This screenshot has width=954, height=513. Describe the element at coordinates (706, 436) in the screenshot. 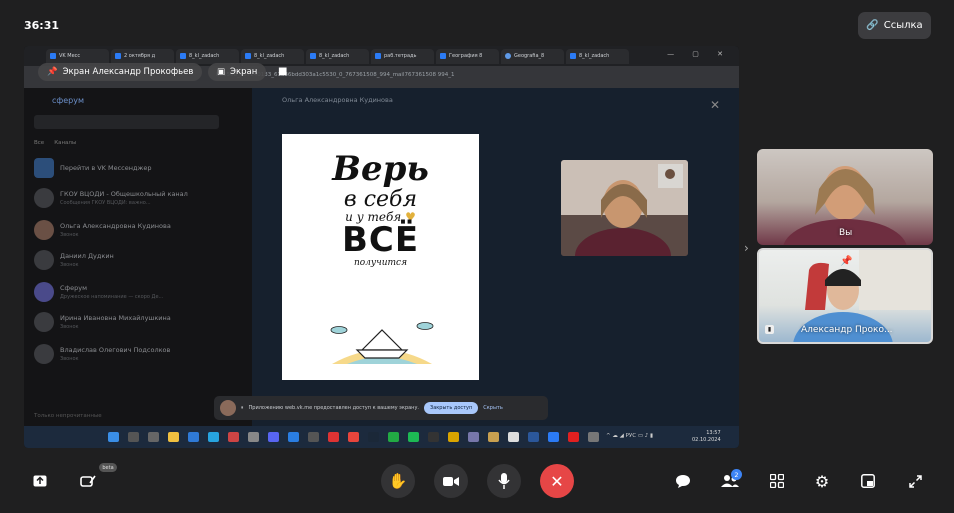

I see `taskbar-clock: 13:57 02.10.2024` at that location.